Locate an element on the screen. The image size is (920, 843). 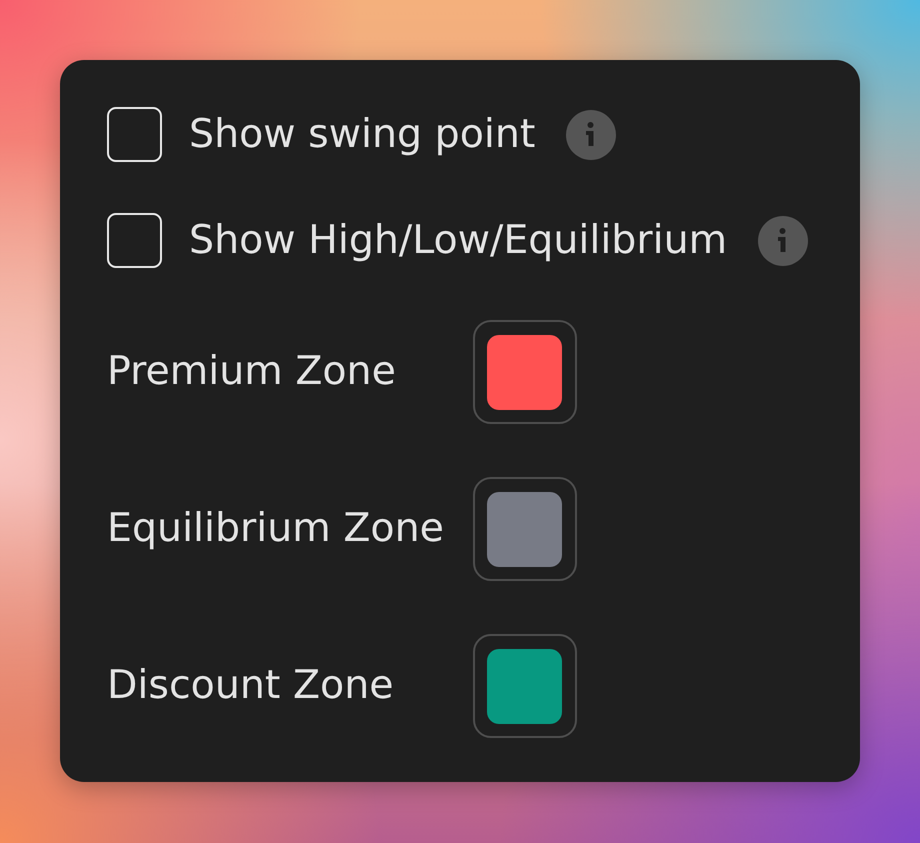
color-setting-label: Premium Zone is located at coordinates (252, 372).